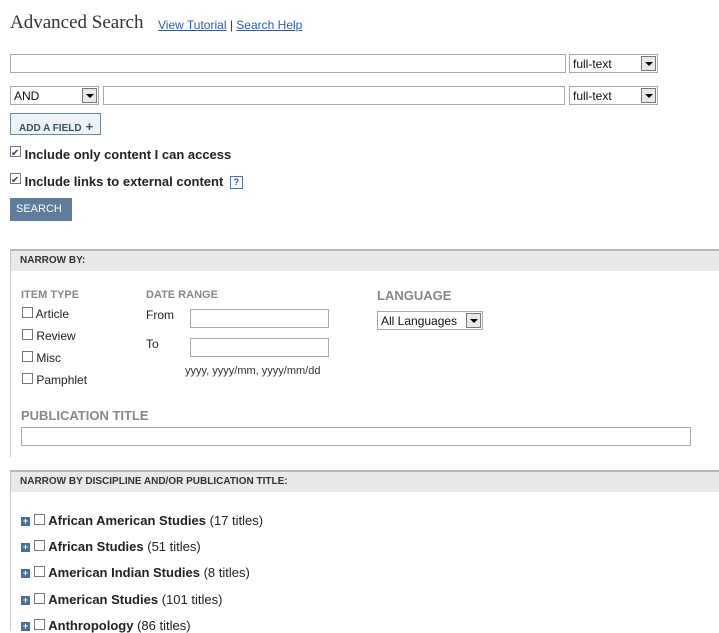 Image resolution: width=719 pixels, height=633 pixels. Describe the element at coordinates (27, 312) in the screenshot. I see `article-checkbox` at that location.